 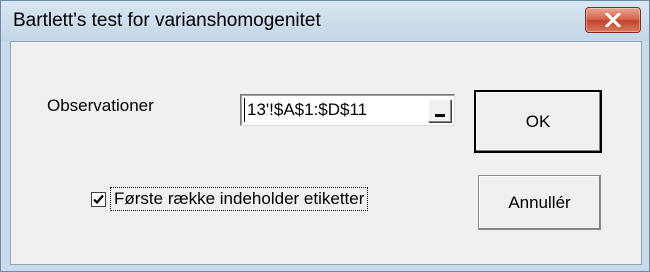 I want to click on observations-range-field, so click(x=347, y=110).